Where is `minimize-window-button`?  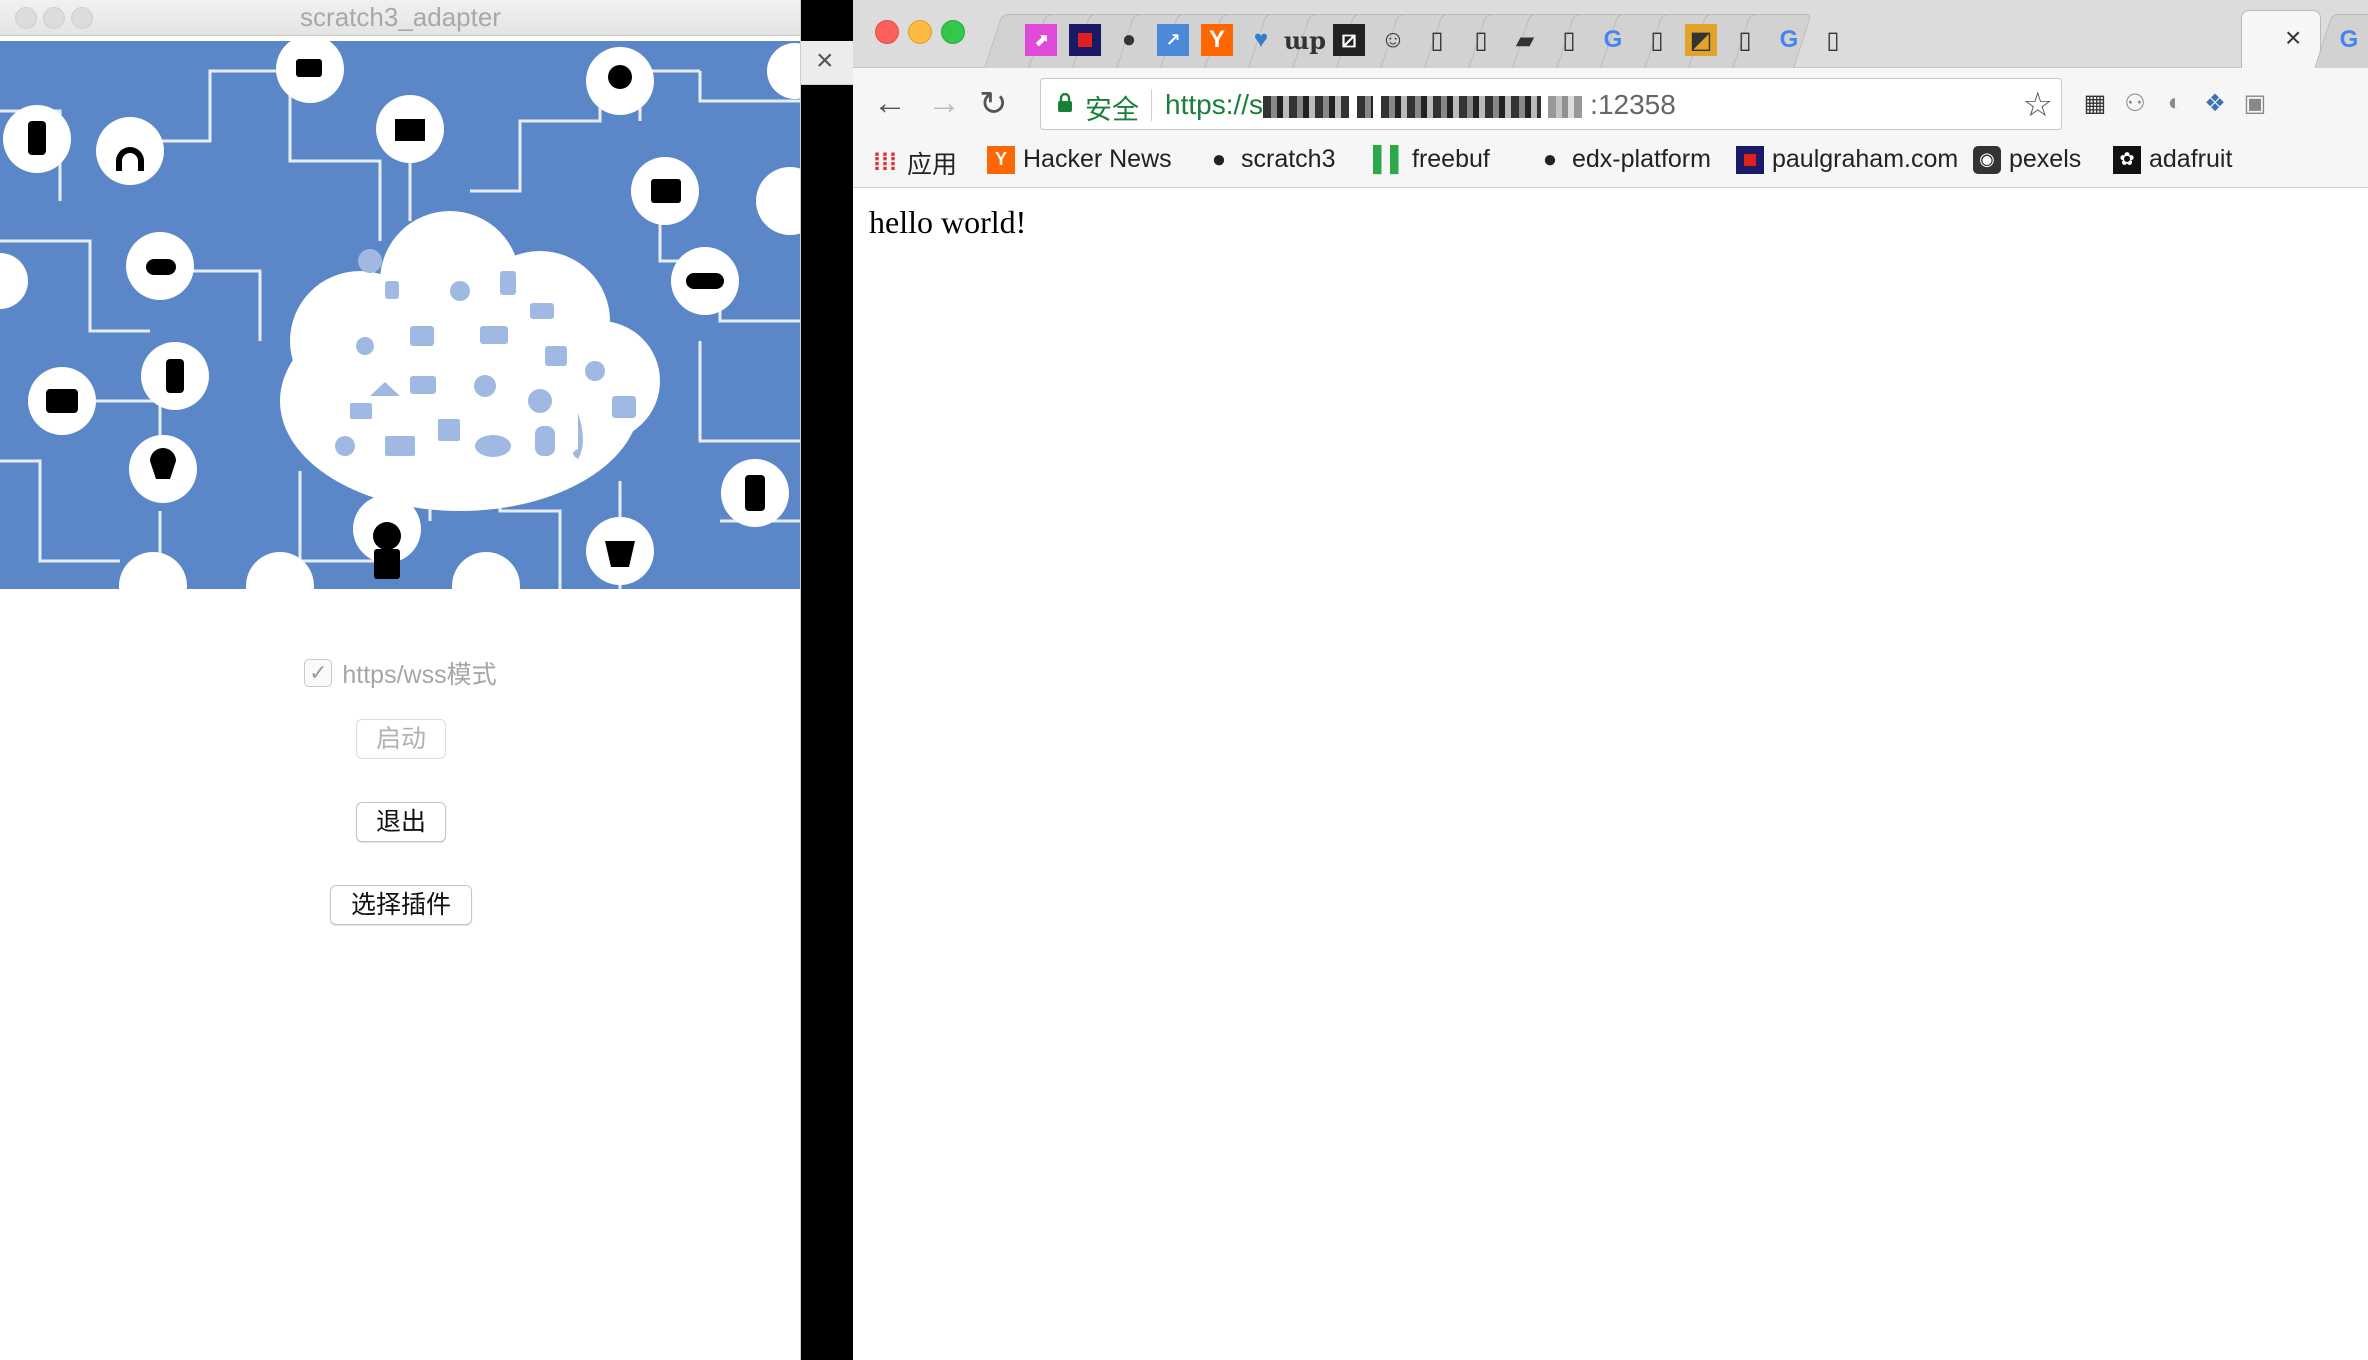
minimize-window-button is located at coordinates (920, 32).